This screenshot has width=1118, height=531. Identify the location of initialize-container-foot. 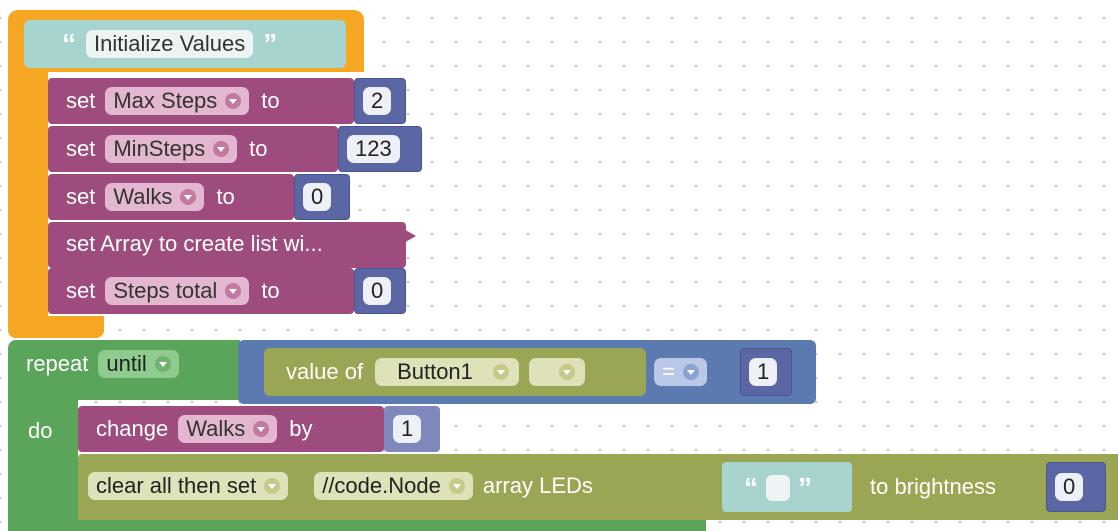
(56, 327).